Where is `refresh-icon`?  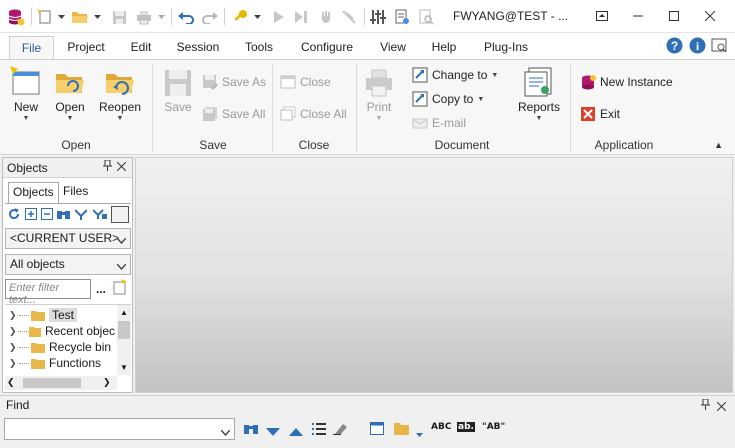
refresh-icon is located at coordinates (14, 215).